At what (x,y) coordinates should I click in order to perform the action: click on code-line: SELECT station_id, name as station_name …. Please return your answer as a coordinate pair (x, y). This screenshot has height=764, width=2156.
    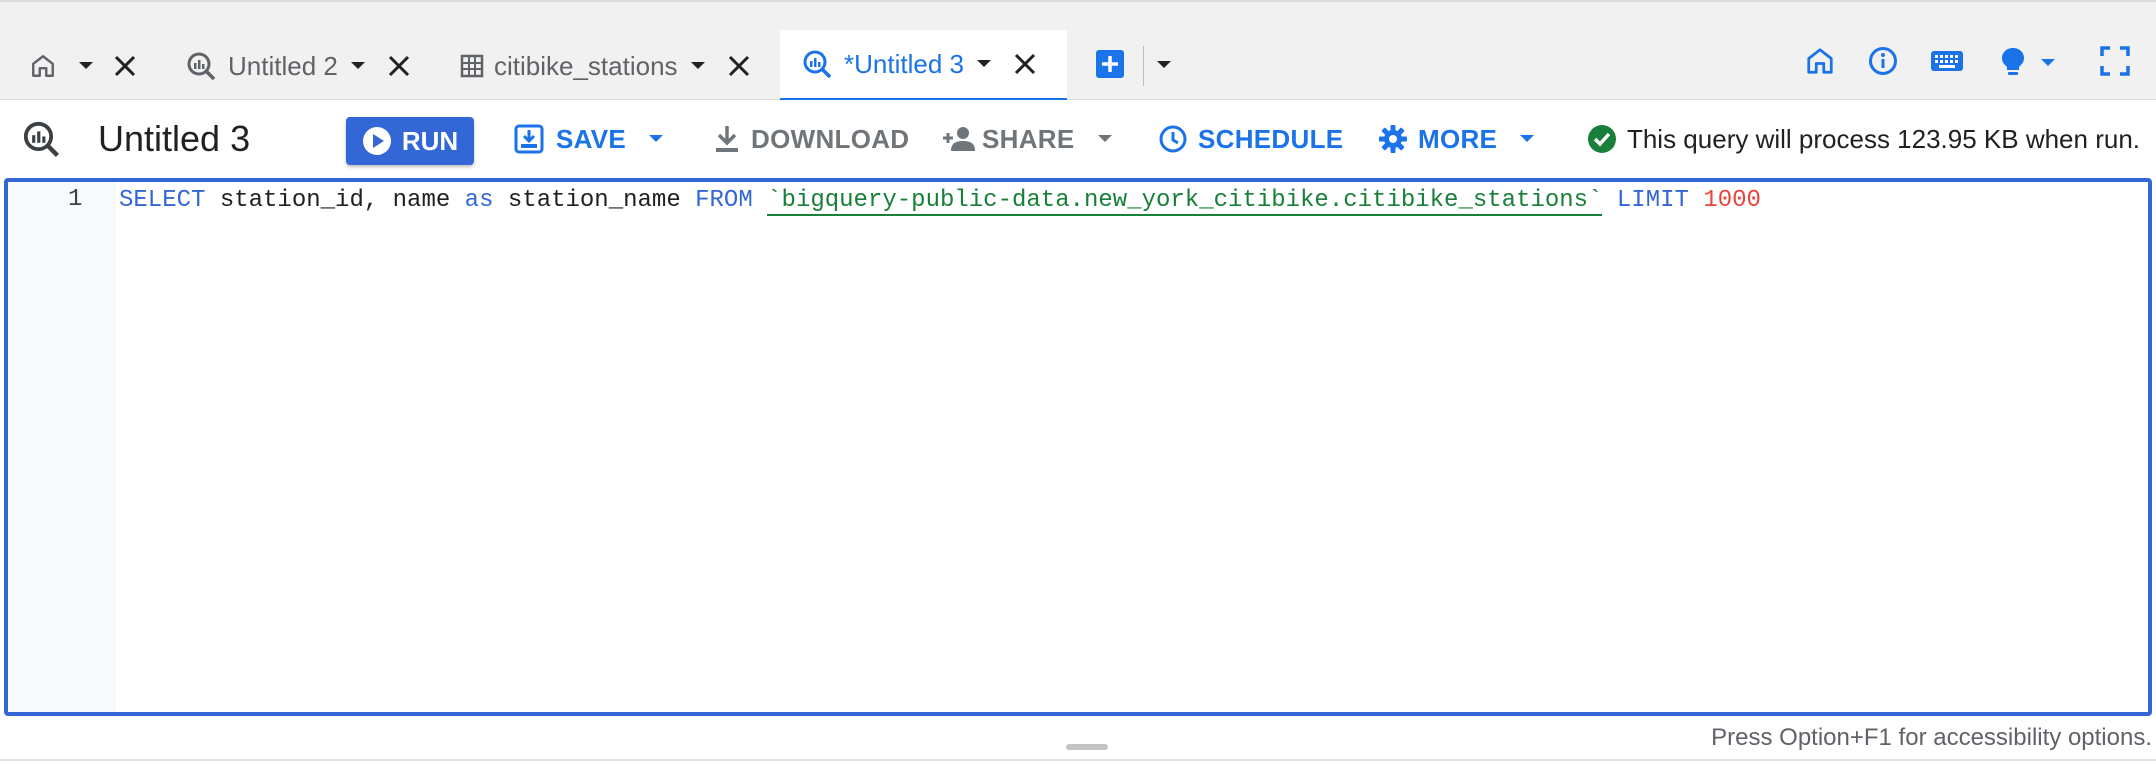
    Looking at the image, I should click on (940, 201).